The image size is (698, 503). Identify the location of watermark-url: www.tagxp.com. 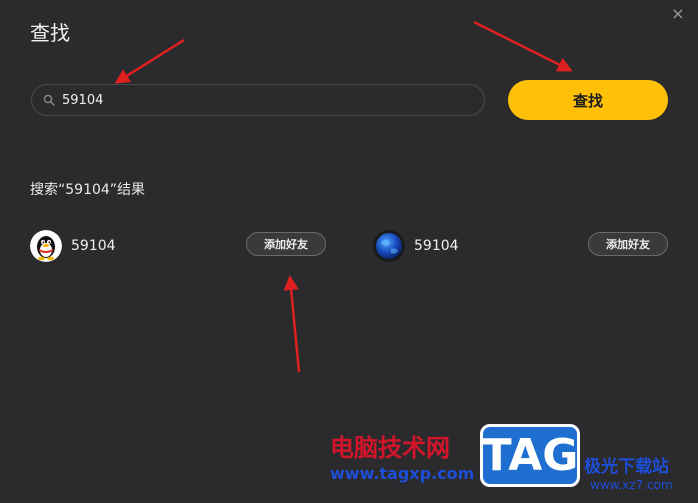
(402, 473).